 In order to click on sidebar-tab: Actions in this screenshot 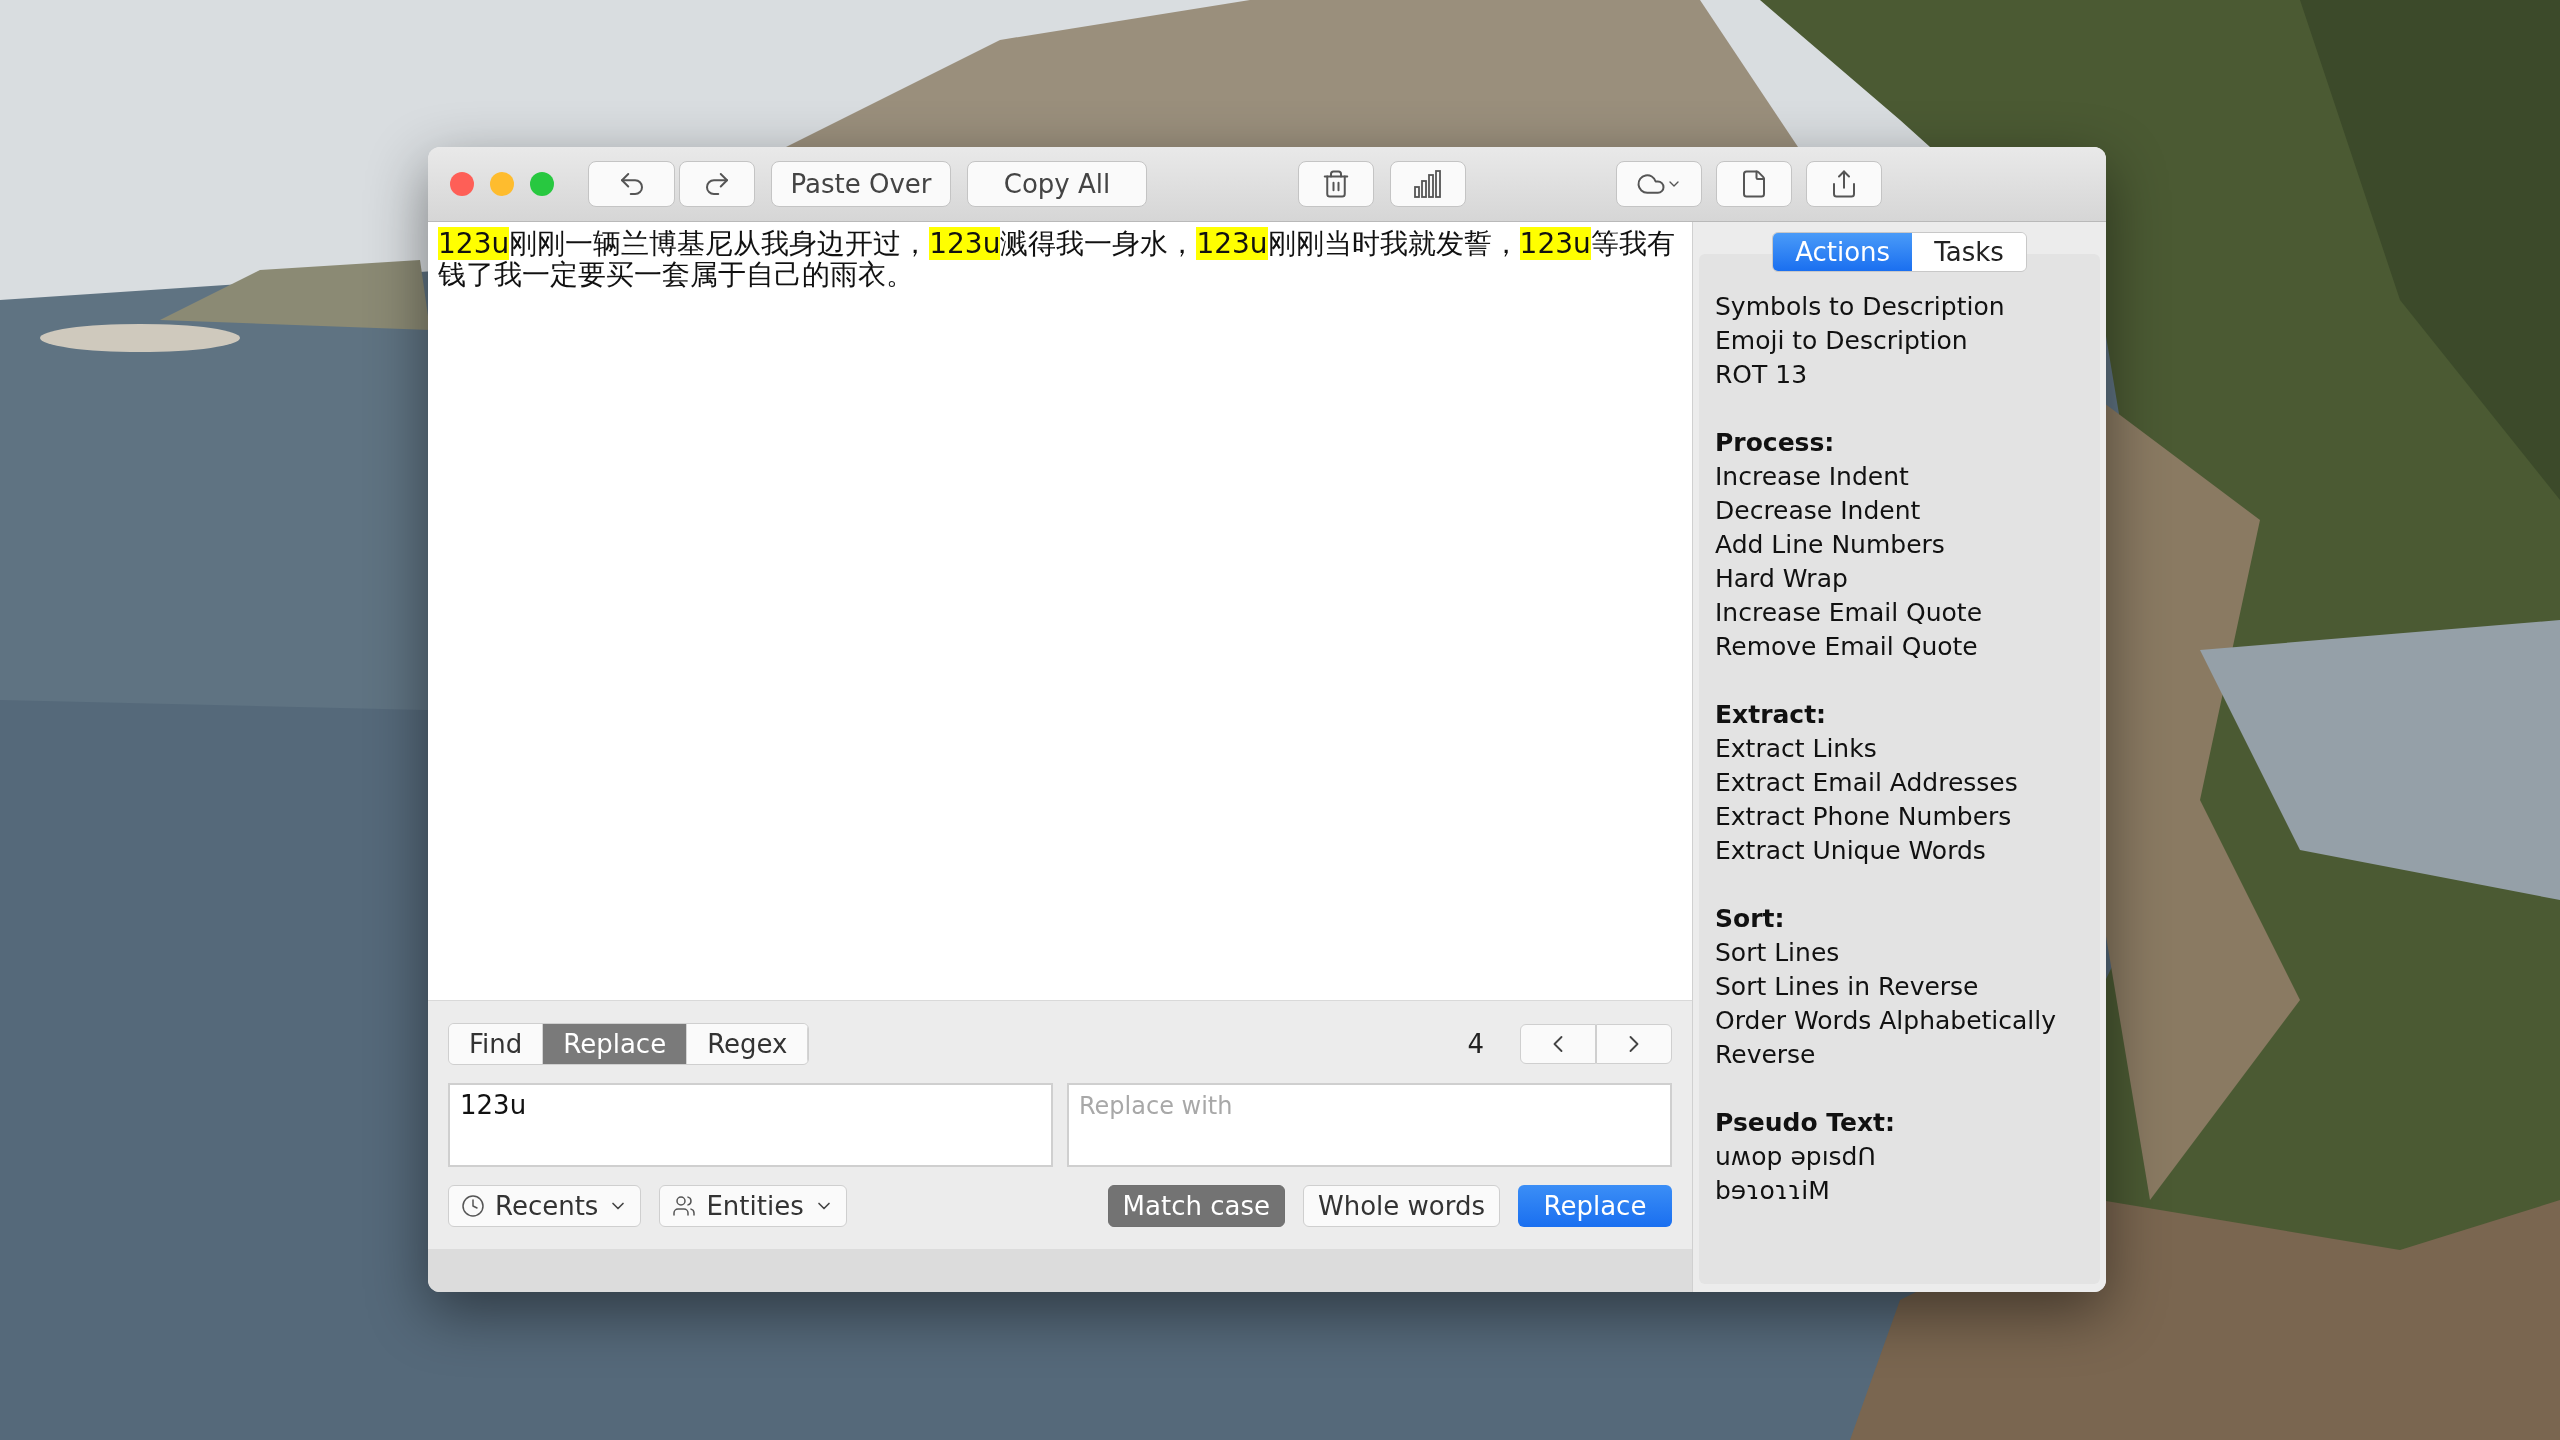, I will do `click(1843, 252)`.